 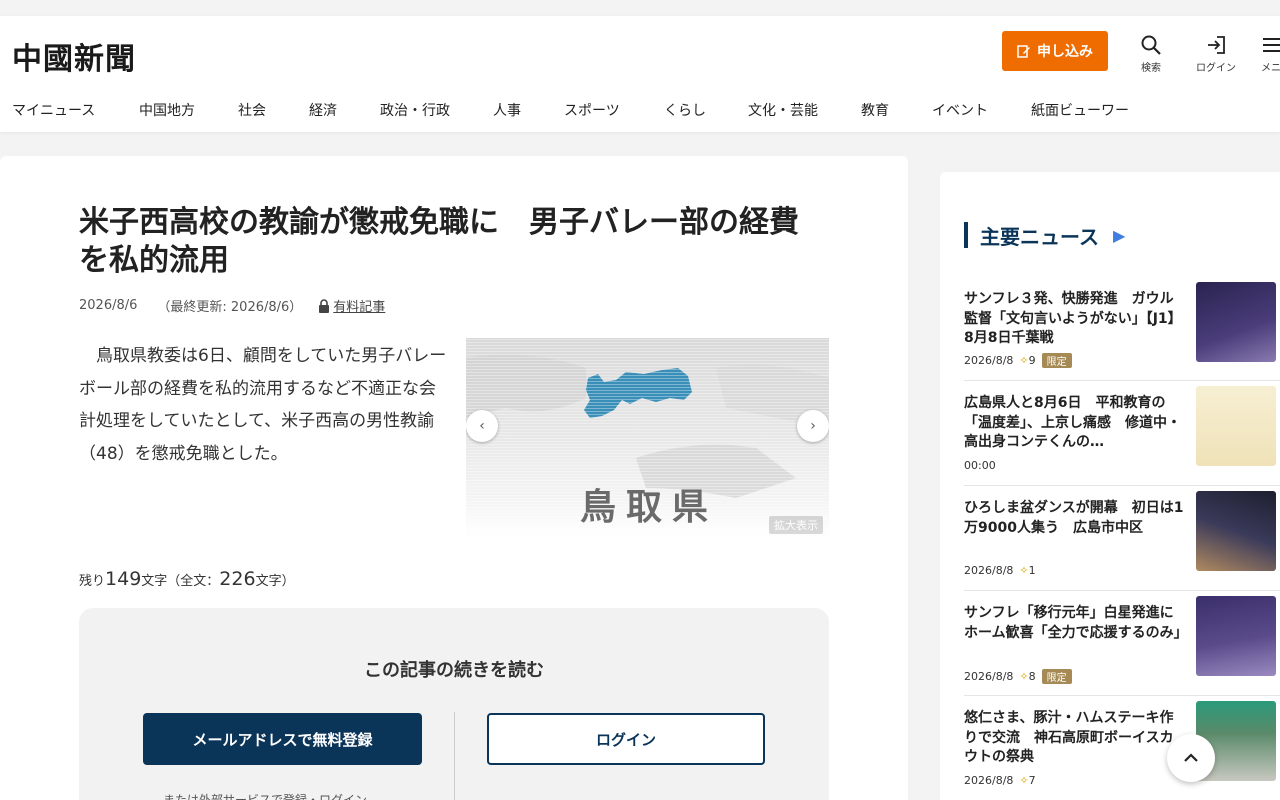 I want to click on news-title: サンフレ「移行元年」白星発進にホーム歓喜「全力で応援するのみ」, so click(x=1076, y=623).